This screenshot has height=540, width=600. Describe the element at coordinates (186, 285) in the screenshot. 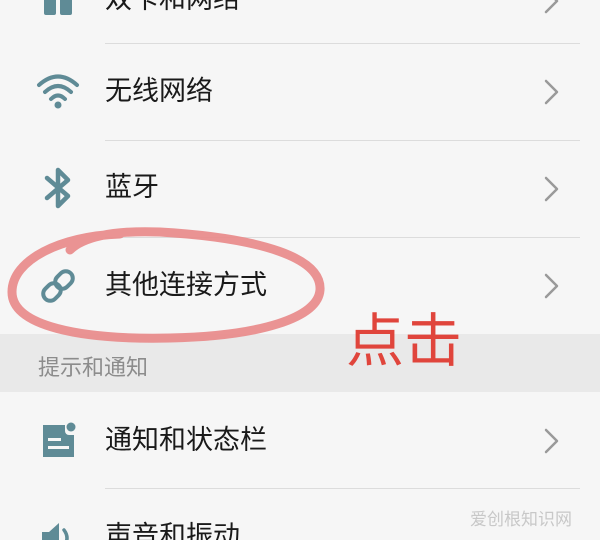

I see `settings-row-label: 其他连接方式` at that location.